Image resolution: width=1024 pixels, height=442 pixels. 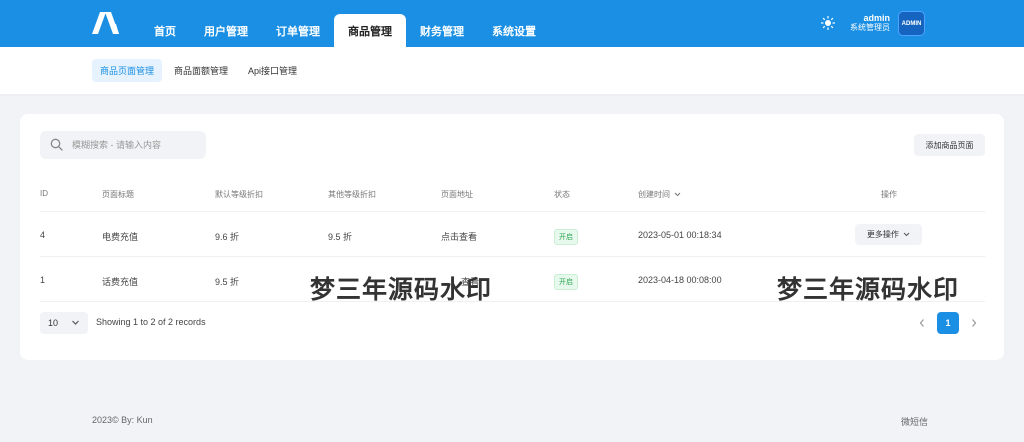 What do you see at coordinates (136, 145) in the screenshot?
I see `search-input` at bounding box center [136, 145].